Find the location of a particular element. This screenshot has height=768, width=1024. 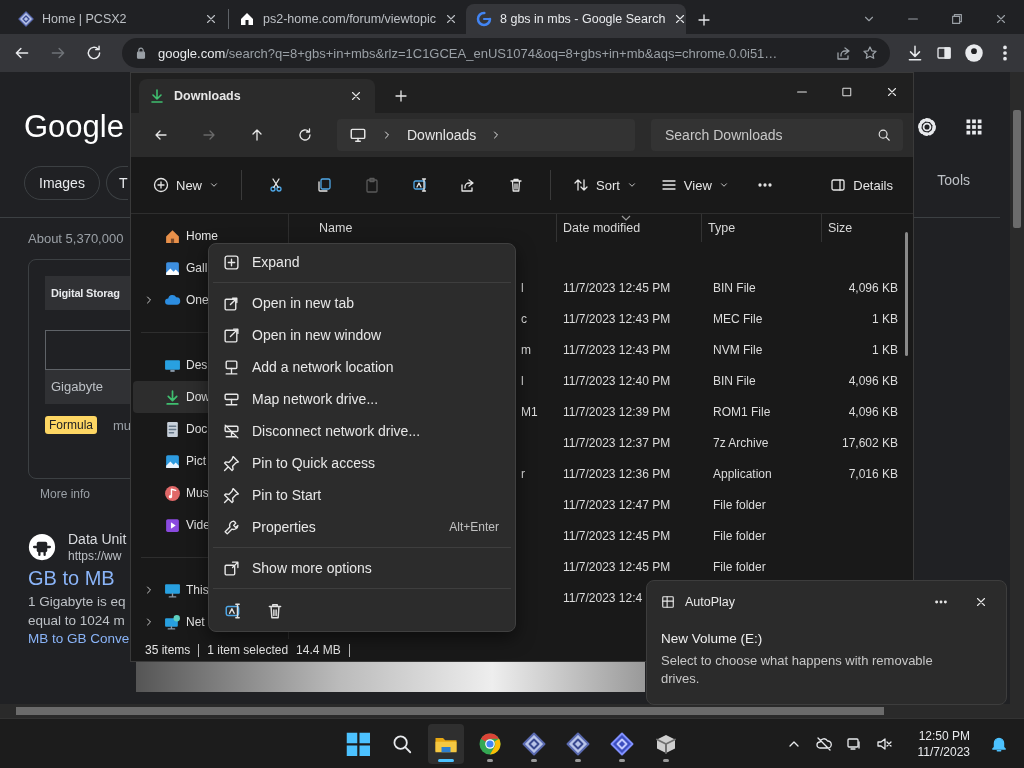

date-modified: 11/7/2023 12:39 PM is located at coordinates (617, 411).